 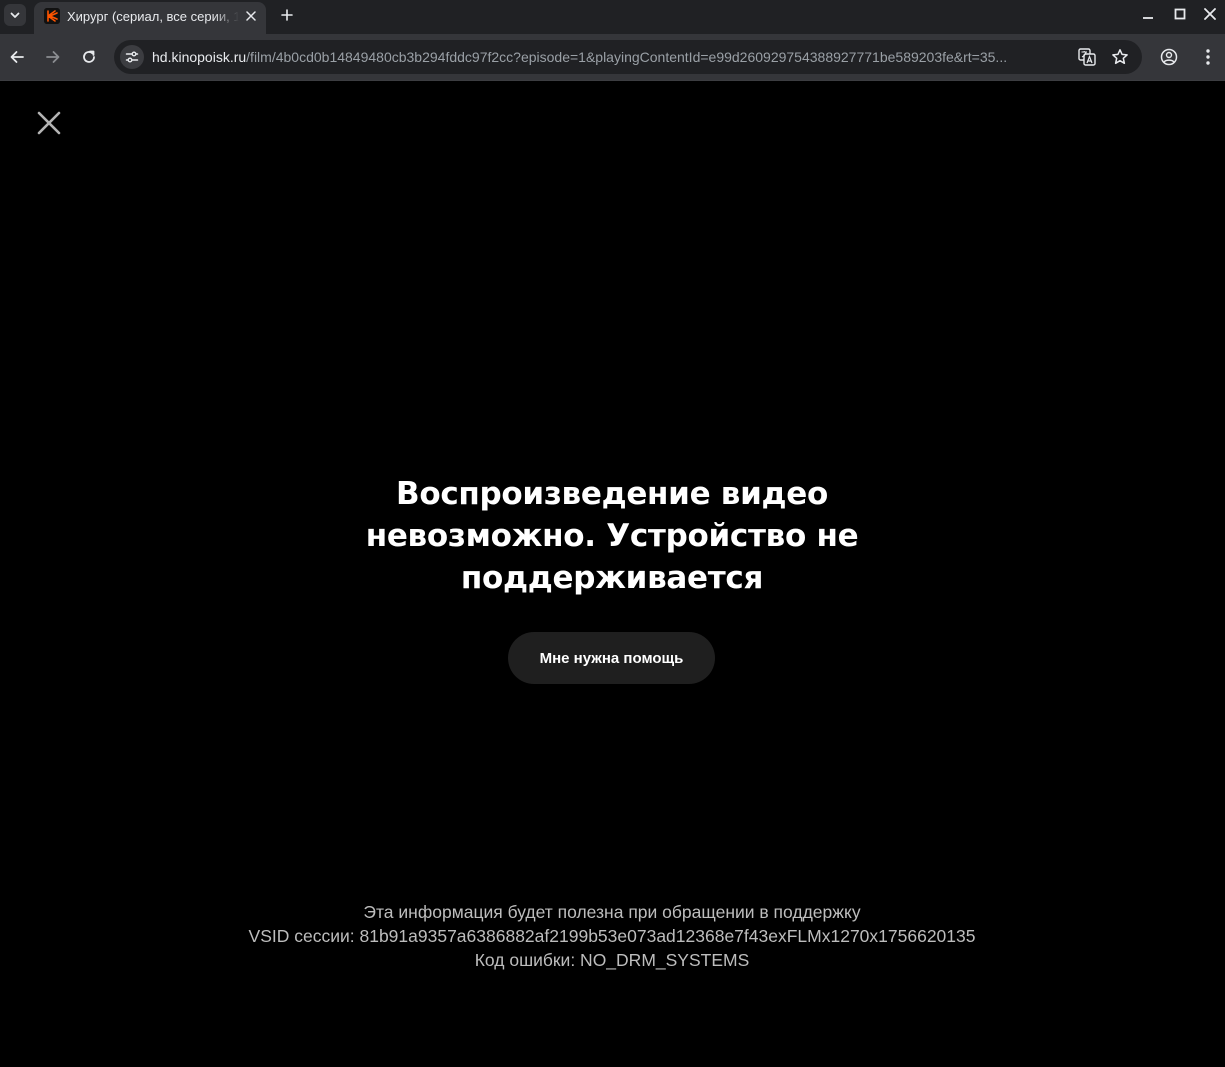 I want to click on chevron-down-icon, so click(x=15, y=15).